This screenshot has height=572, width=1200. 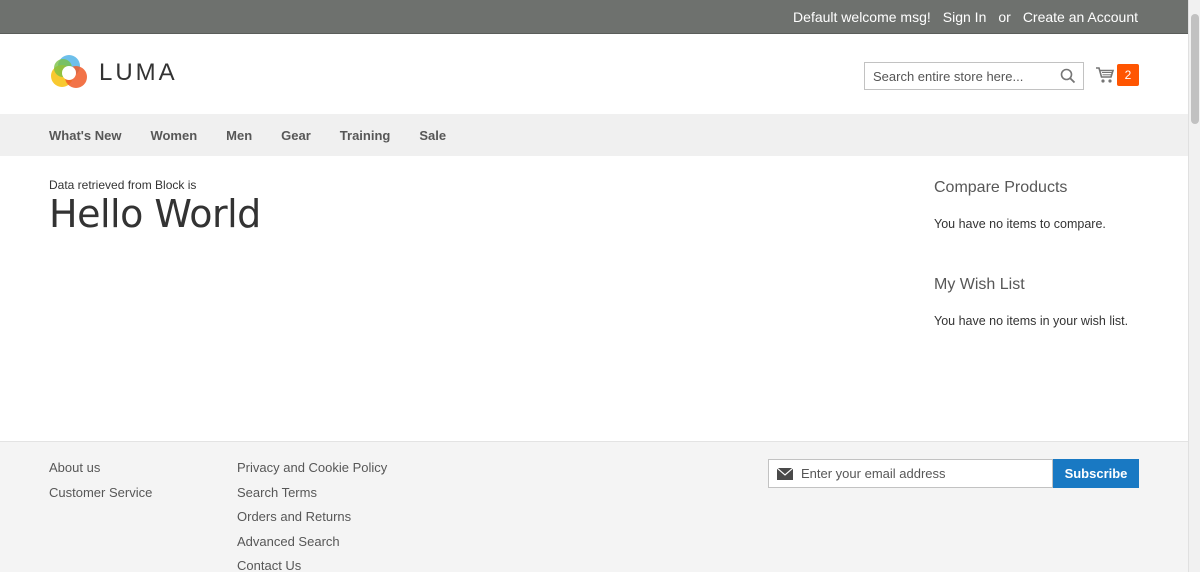 I want to click on nav-item-whats-new: What's New, so click(x=85, y=135).